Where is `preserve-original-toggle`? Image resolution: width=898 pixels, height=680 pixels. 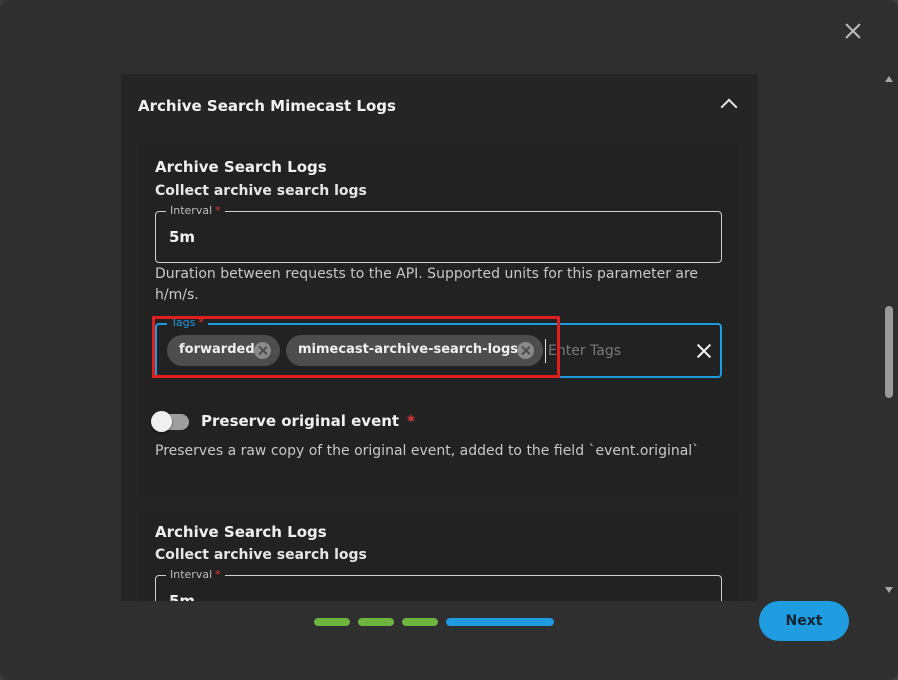
preserve-original-toggle is located at coordinates (170, 421).